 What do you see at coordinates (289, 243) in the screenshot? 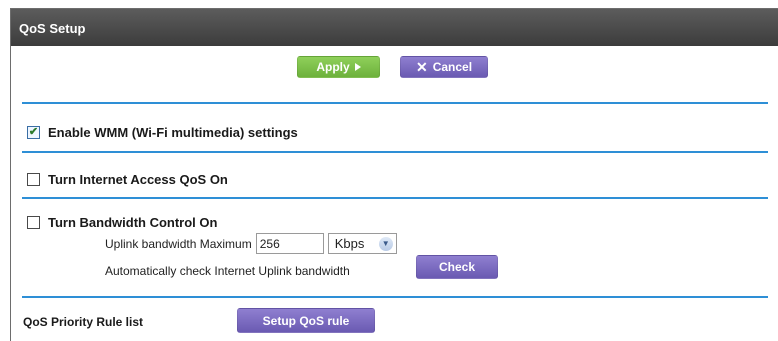
I see `uplink-bandwidth-input` at bounding box center [289, 243].